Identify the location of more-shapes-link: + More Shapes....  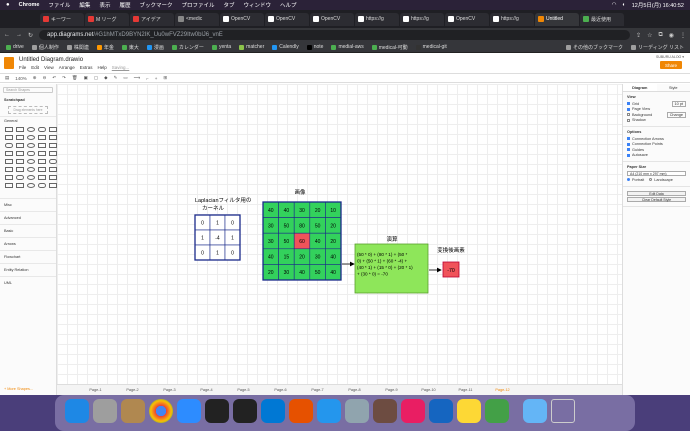
(18, 389).